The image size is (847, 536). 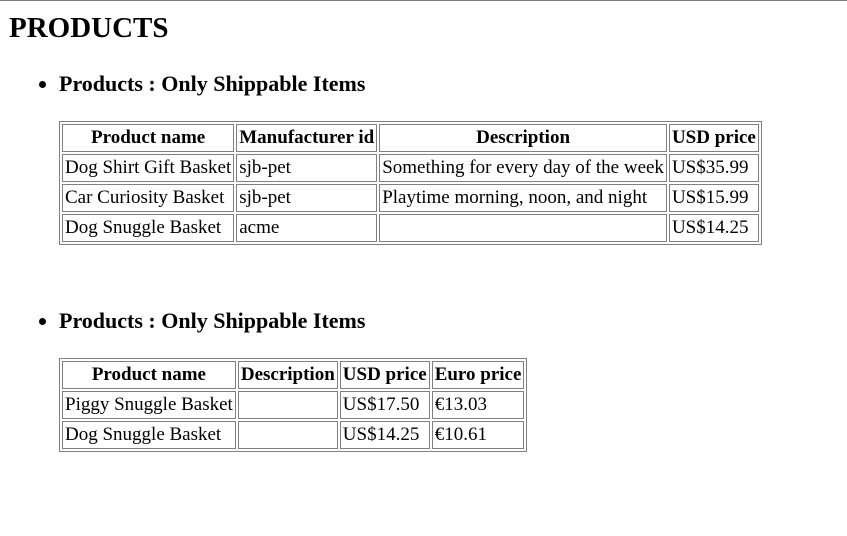 What do you see at coordinates (713, 198) in the screenshot?
I see `cell-usd-price: US$15.99` at bounding box center [713, 198].